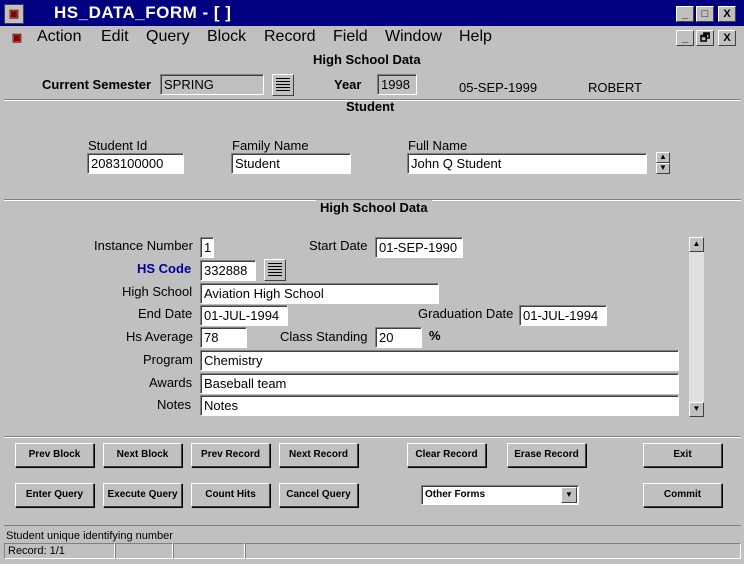 Image resolution: width=744 pixels, height=564 pixels. I want to click on menu-edit: Edit, so click(115, 37).